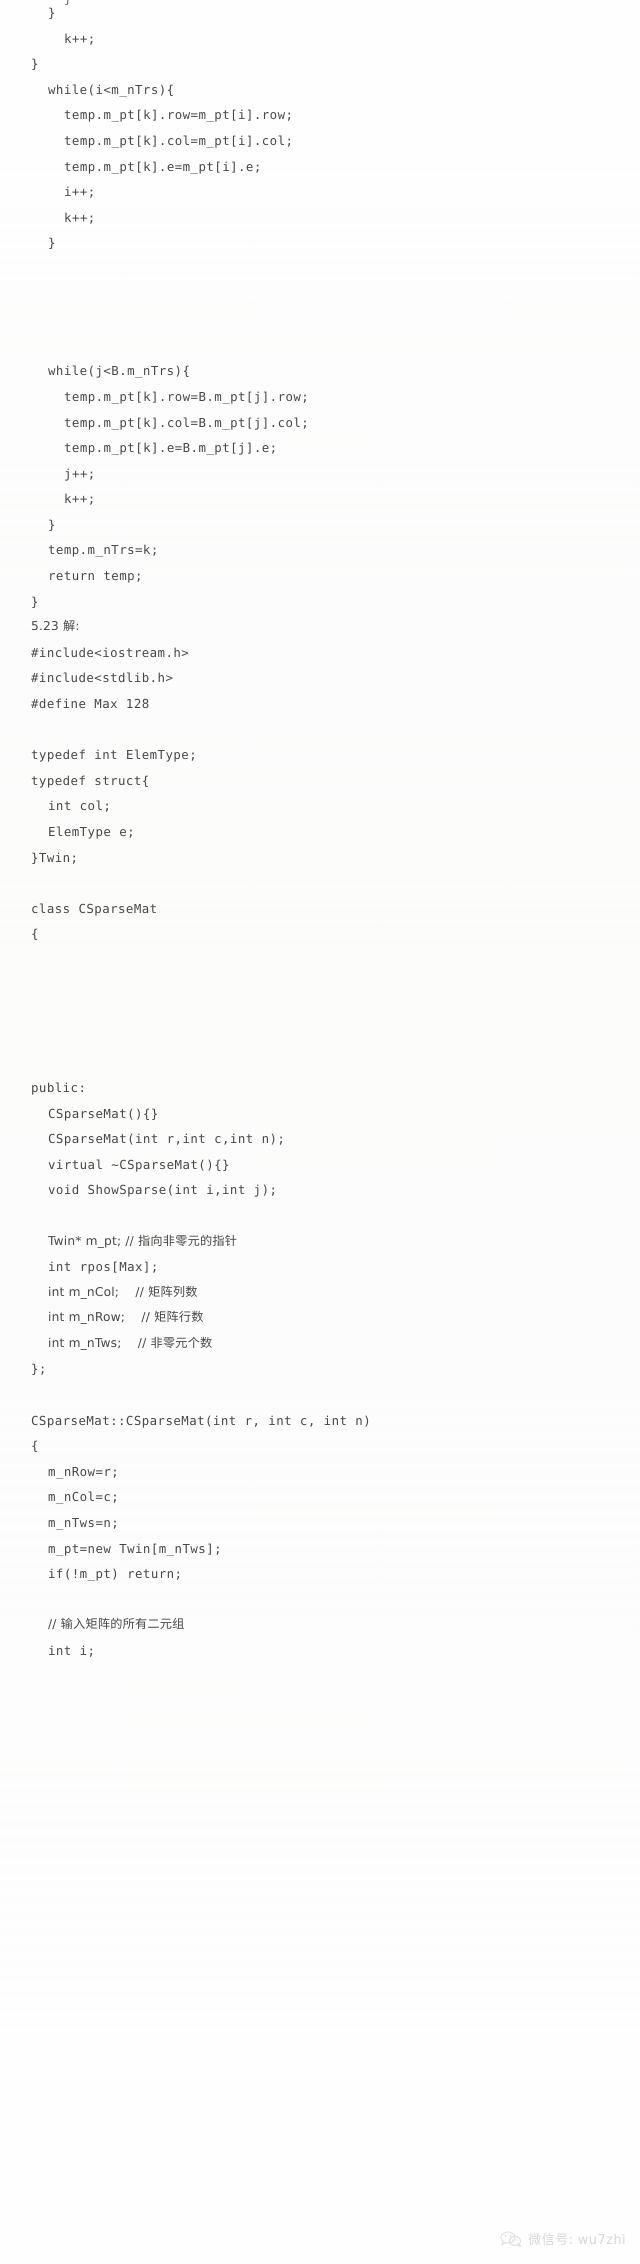 The image size is (640, 2264). Describe the element at coordinates (116, 1624) in the screenshot. I see `code-line-text: // 输入矩阵的所有二元组` at that location.